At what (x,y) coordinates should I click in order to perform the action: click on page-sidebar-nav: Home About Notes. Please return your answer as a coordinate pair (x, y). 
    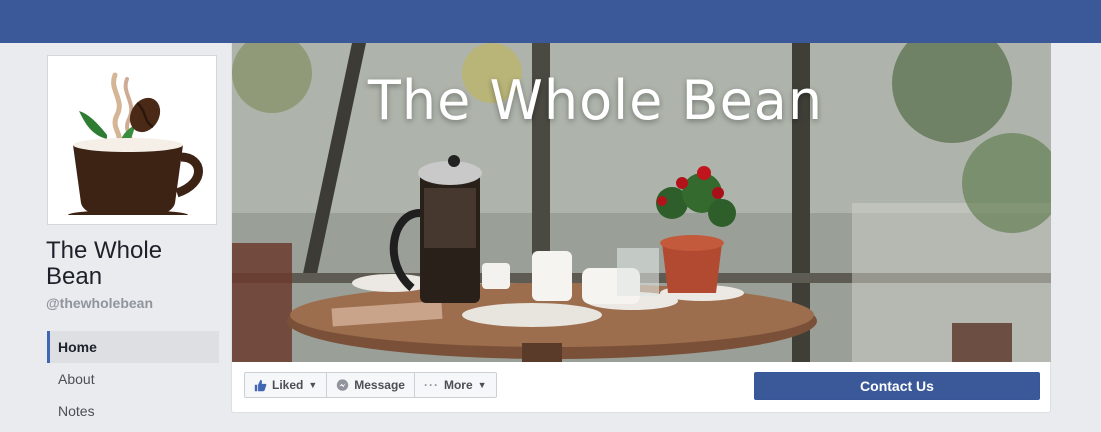
    Looking at the image, I should click on (133, 379).